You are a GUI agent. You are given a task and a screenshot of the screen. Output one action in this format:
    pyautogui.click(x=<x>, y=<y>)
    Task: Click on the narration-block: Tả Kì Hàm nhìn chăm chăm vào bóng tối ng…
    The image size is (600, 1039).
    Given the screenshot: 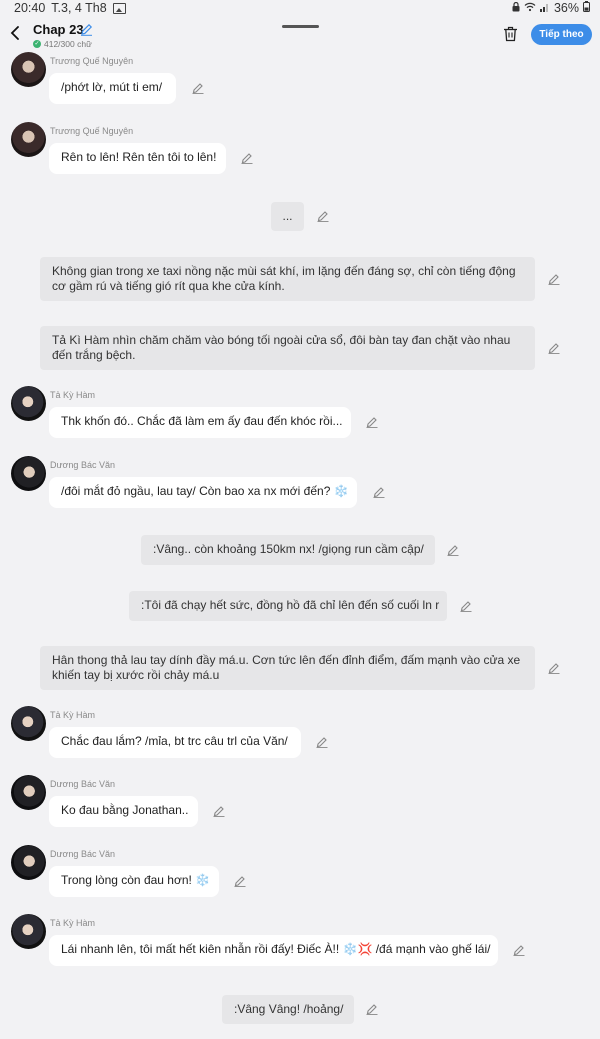 What is the action you would take?
    pyautogui.click(x=287, y=348)
    